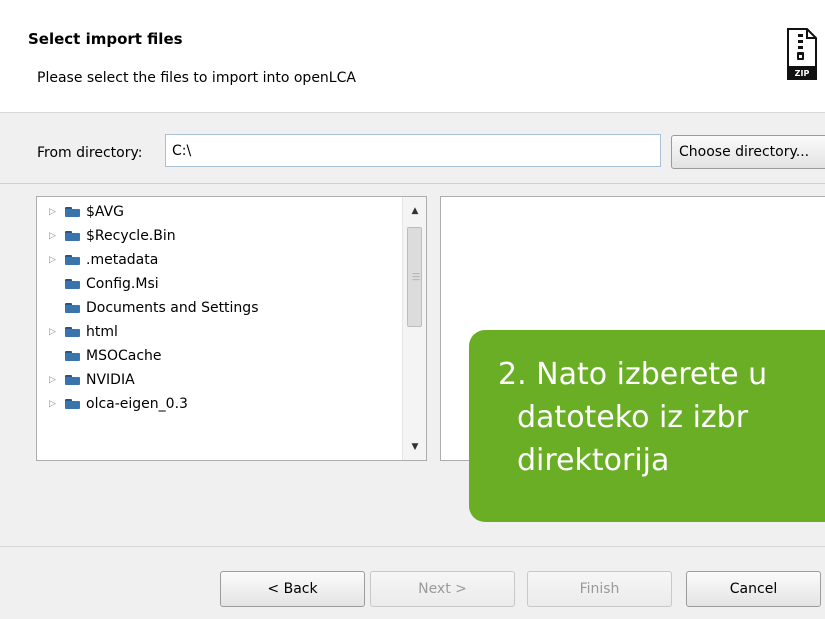 The height and width of the screenshot is (619, 825). Describe the element at coordinates (802, 54) in the screenshot. I see `zip-file-icon: ZIP` at that location.